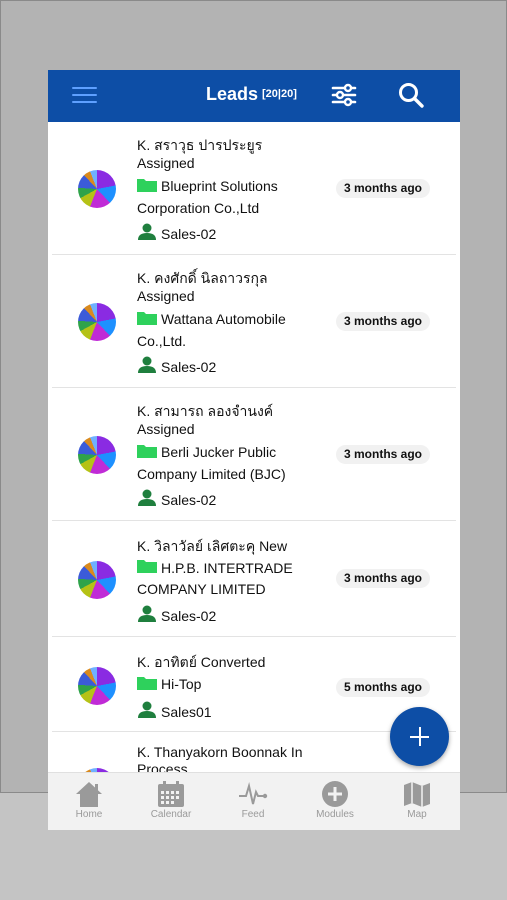 The image size is (507, 900). What do you see at coordinates (279, 94) in the screenshot?
I see `lead-count: [20|20]` at bounding box center [279, 94].